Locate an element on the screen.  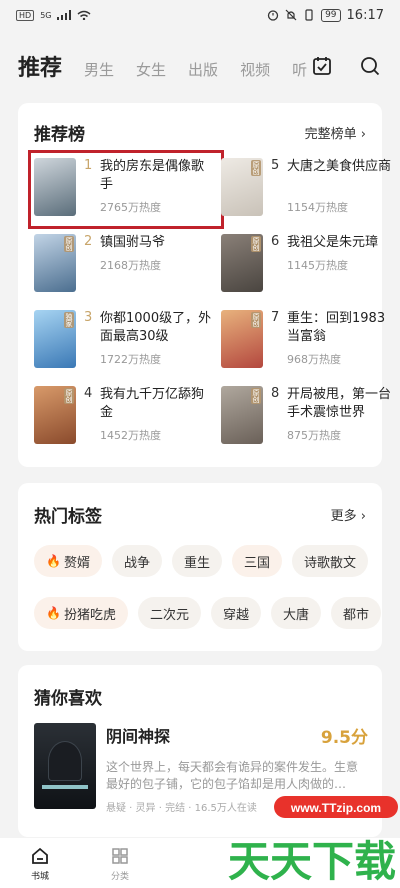
rank-item: 原创 6 我祖父是朱元璋 1145万热度 is located at coordinates (306, 264).